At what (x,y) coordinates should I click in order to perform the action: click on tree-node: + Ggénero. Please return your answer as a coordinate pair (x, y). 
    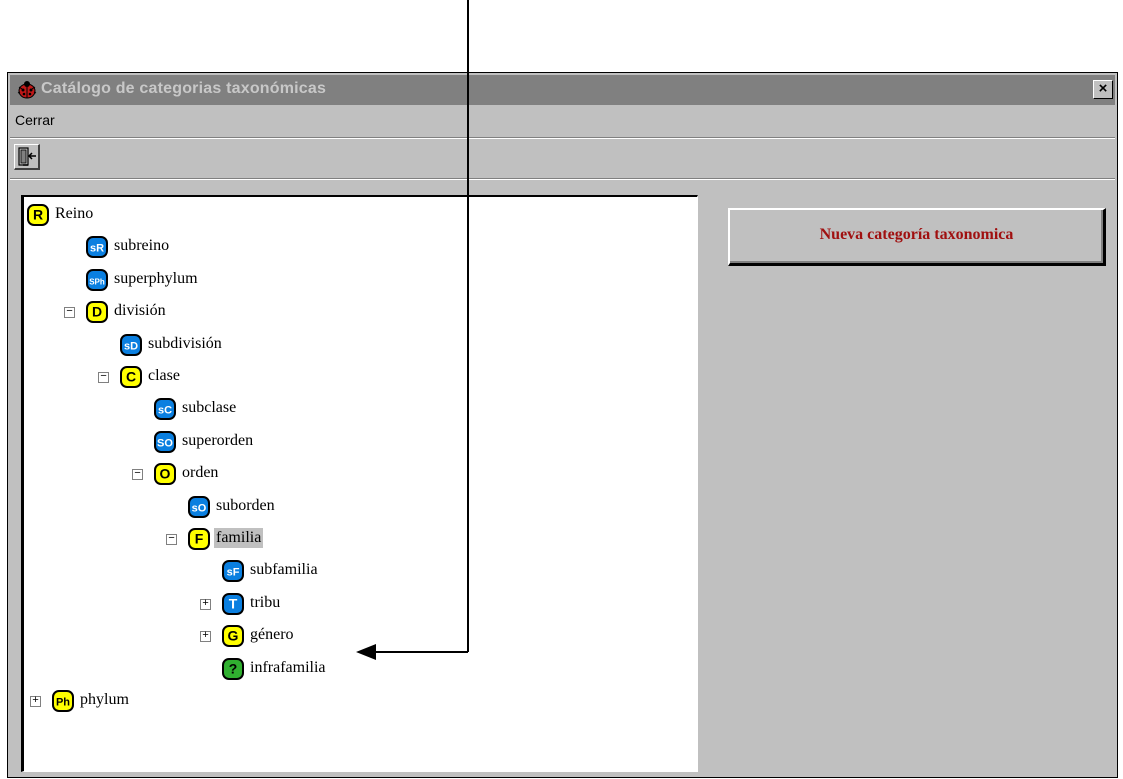
    Looking at the image, I should click on (360, 636).